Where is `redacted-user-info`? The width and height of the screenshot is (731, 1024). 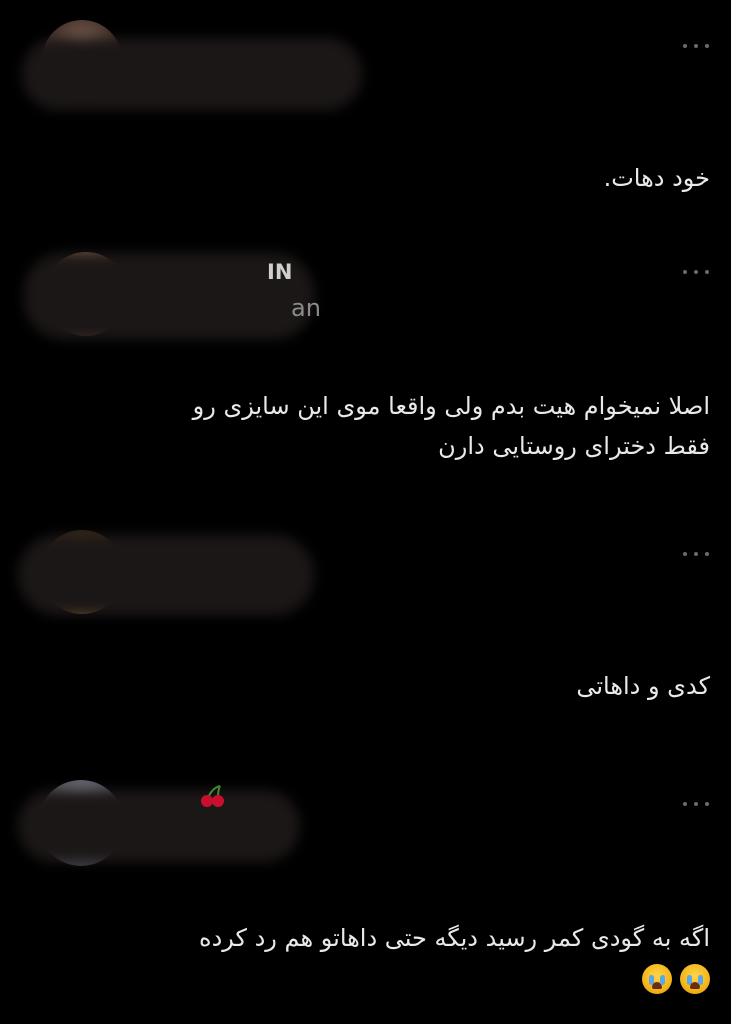
redacted-user-info is located at coordinates (159, 826).